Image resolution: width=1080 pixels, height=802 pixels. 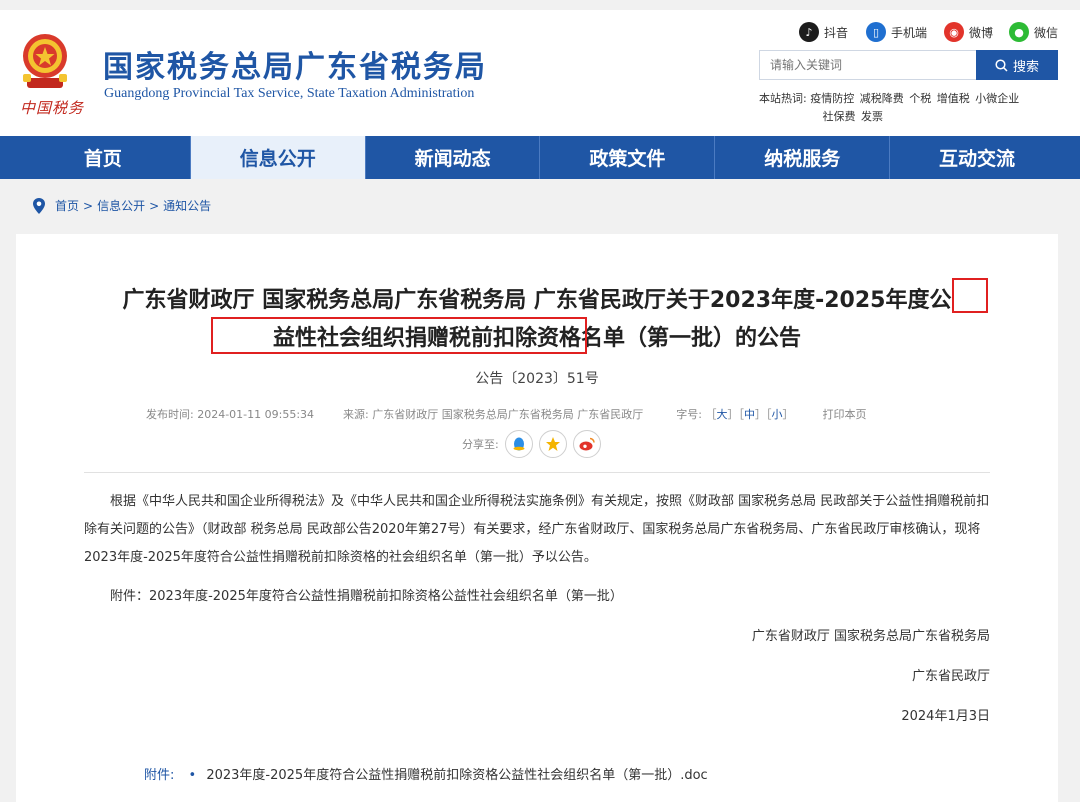 I want to click on attachment-label: 附件:, so click(x=159, y=775).